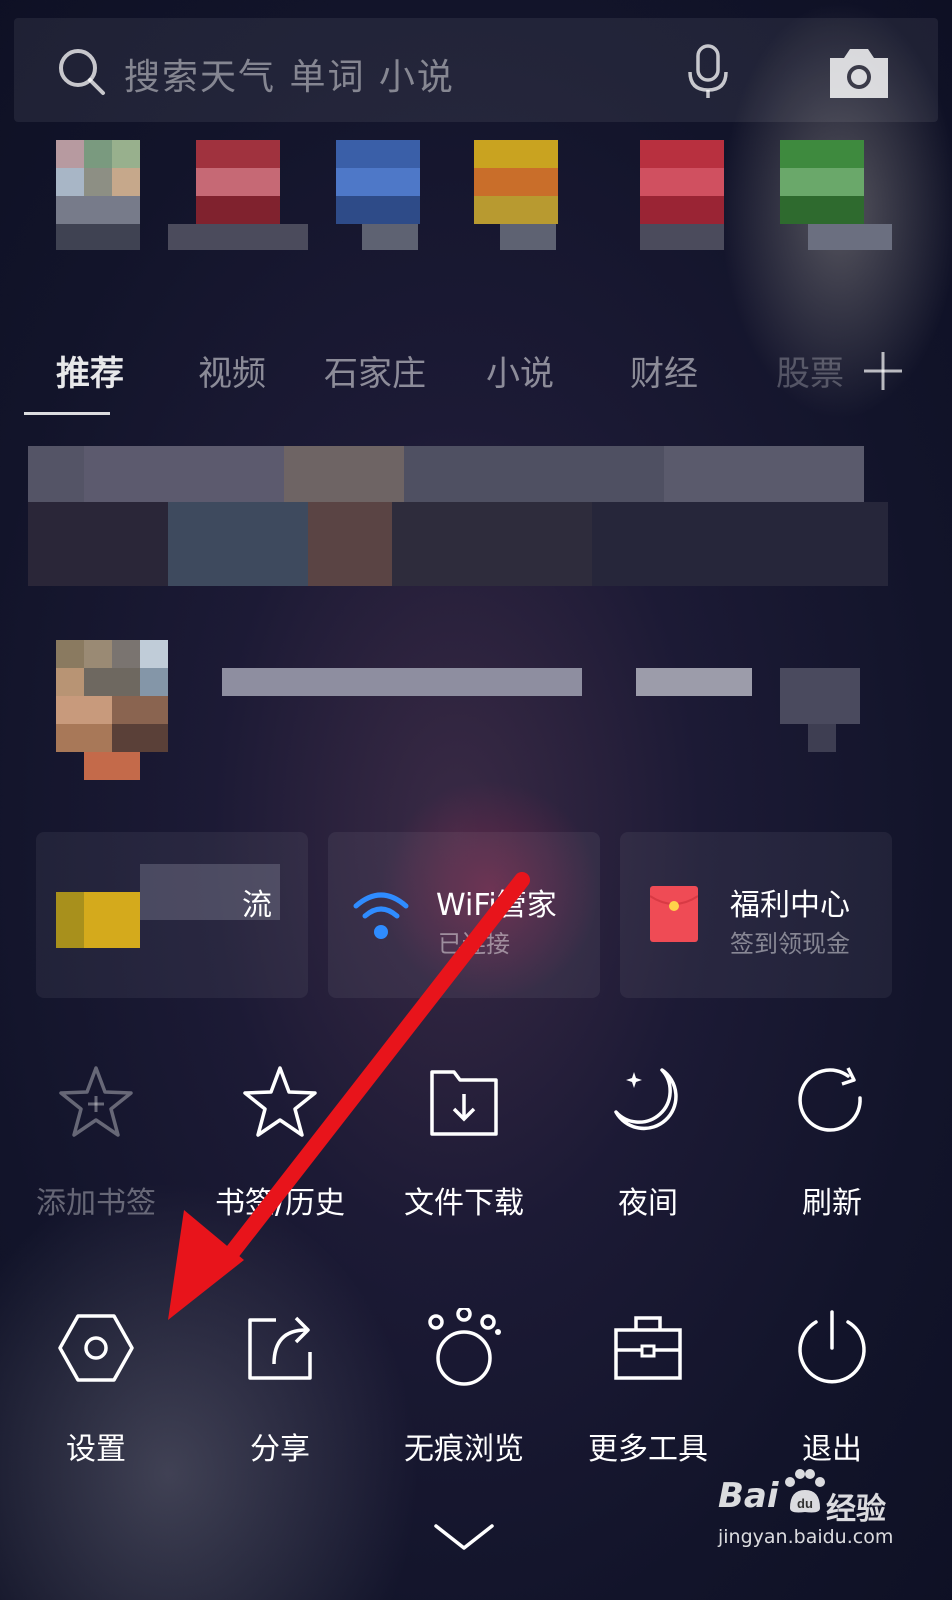  What do you see at coordinates (830, 1099) in the screenshot?
I see `refresh-icon` at bounding box center [830, 1099].